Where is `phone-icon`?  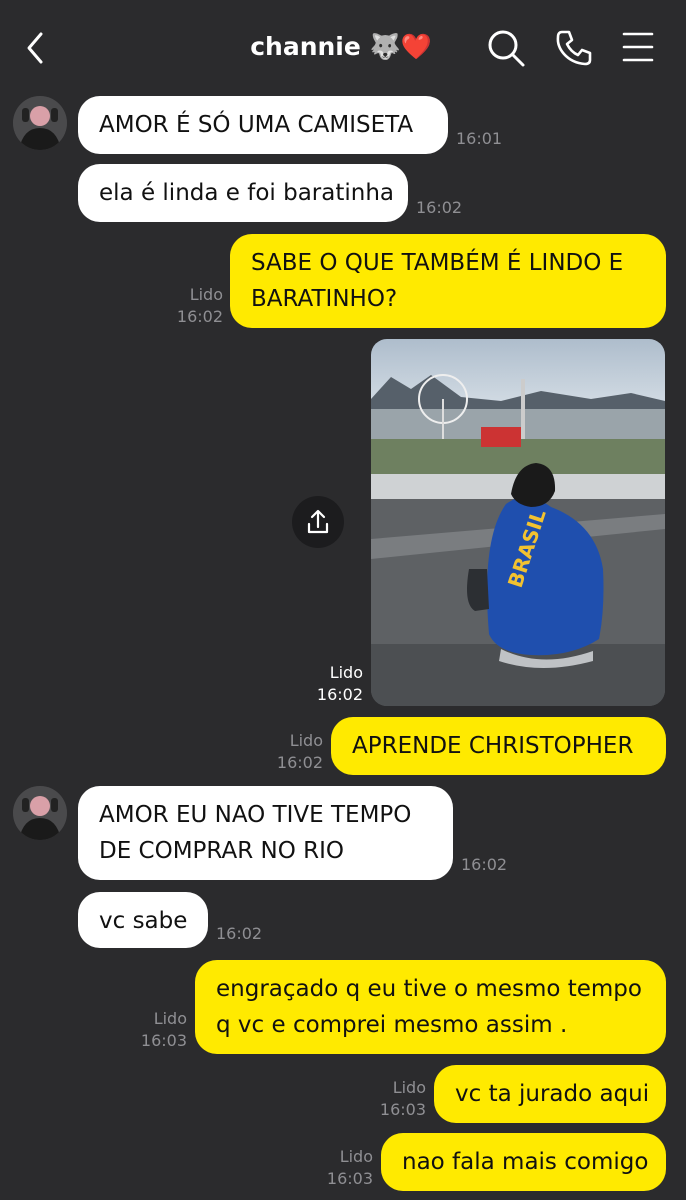
phone-icon is located at coordinates (574, 48).